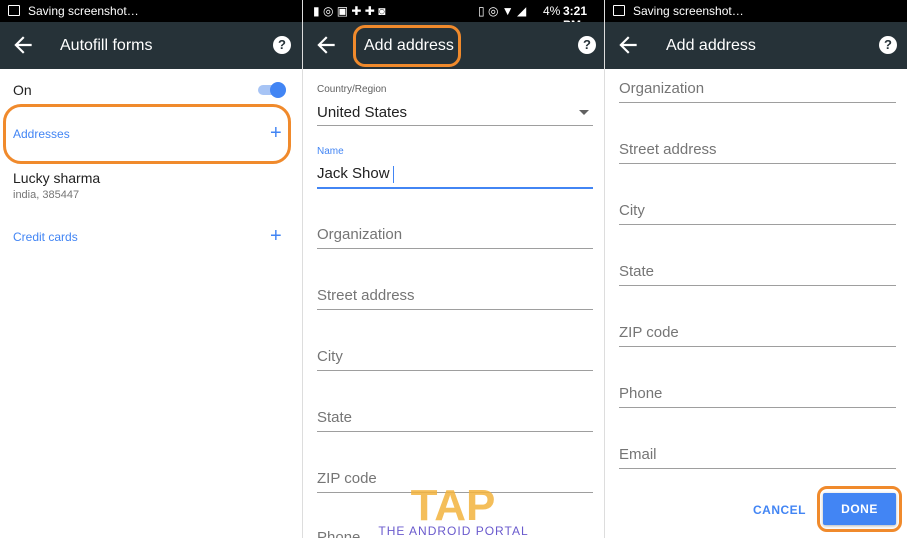 The image size is (907, 538). What do you see at coordinates (455, 115) in the screenshot?
I see `country-select: United States` at bounding box center [455, 115].